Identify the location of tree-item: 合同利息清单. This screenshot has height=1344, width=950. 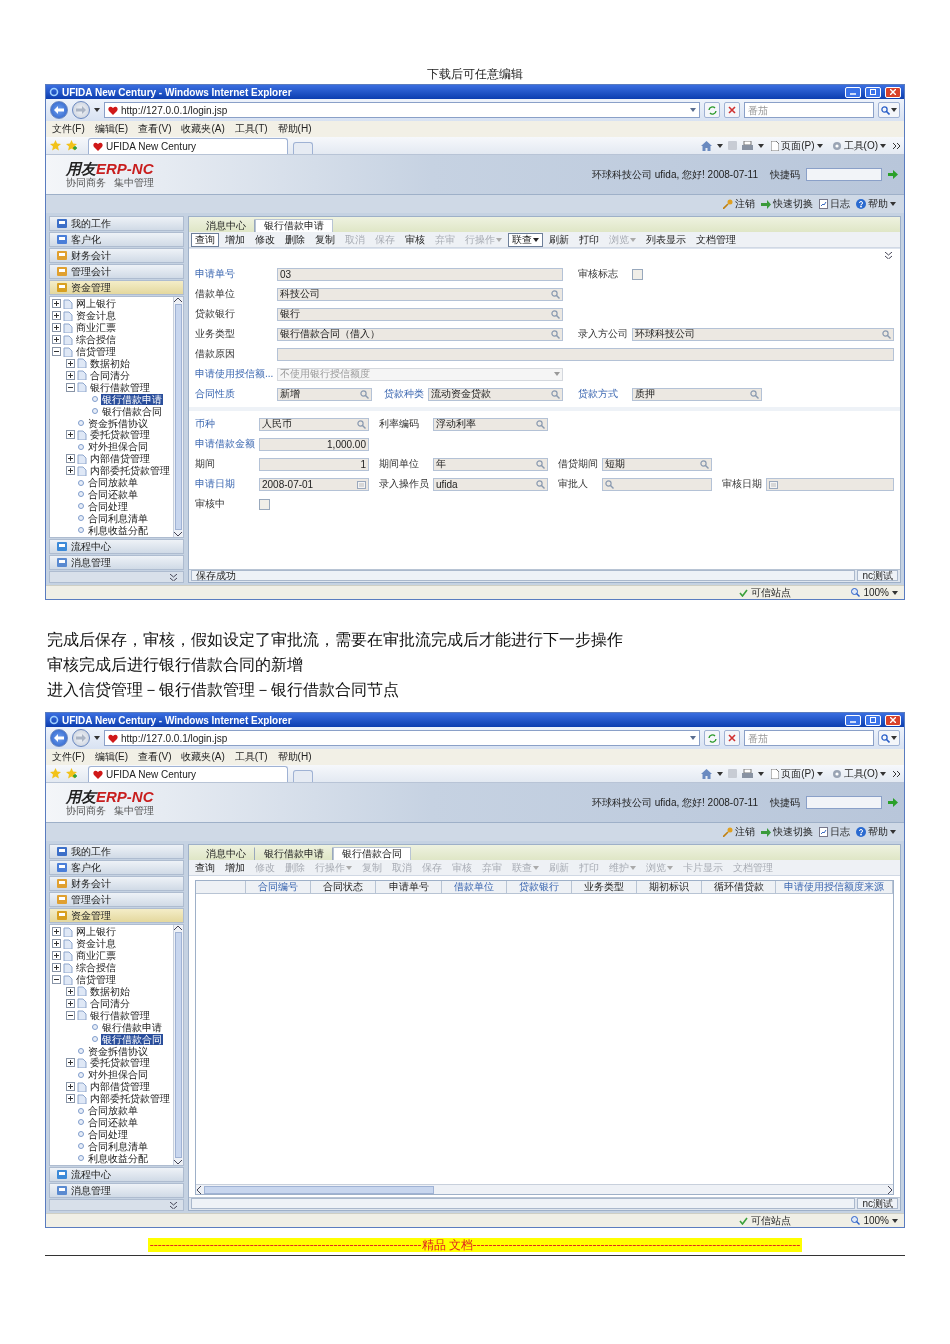
(118, 1146).